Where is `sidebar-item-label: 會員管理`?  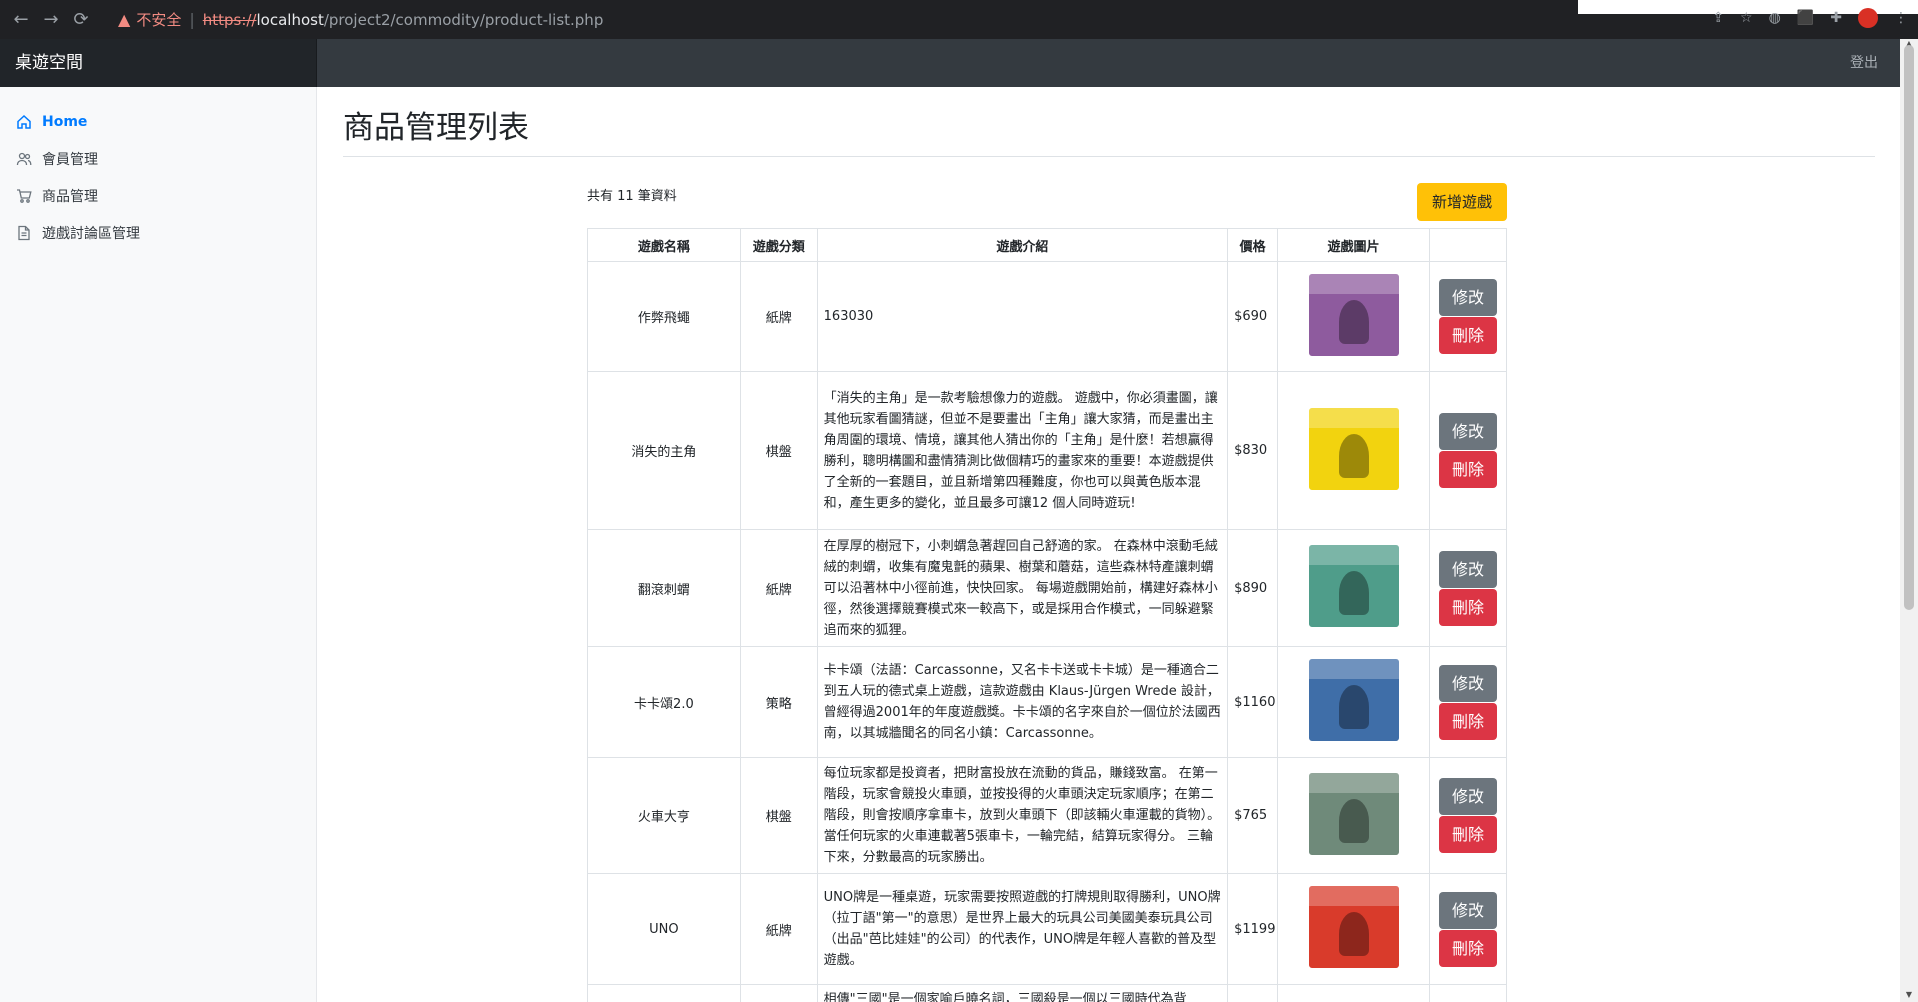 sidebar-item-label: 會員管理 is located at coordinates (70, 159).